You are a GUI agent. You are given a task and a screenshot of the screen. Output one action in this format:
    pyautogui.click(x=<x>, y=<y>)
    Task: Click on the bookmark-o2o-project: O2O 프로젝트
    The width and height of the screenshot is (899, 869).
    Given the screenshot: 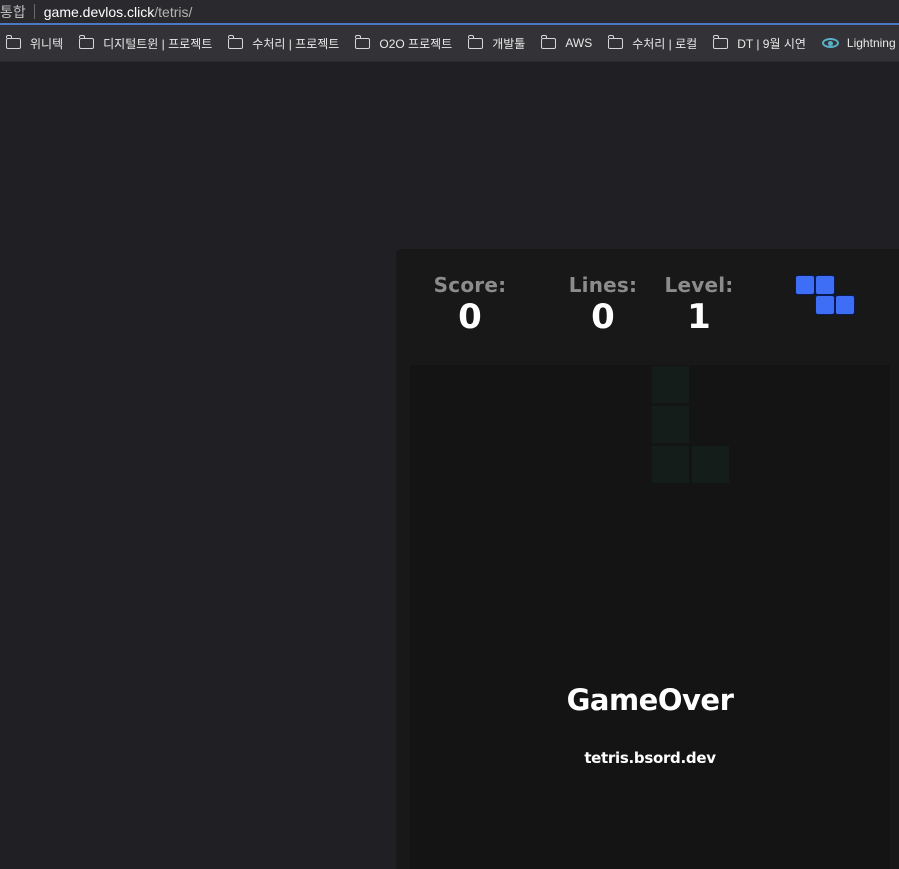 What is the action you would take?
    pyautogui.click(x=404, y=43)
    